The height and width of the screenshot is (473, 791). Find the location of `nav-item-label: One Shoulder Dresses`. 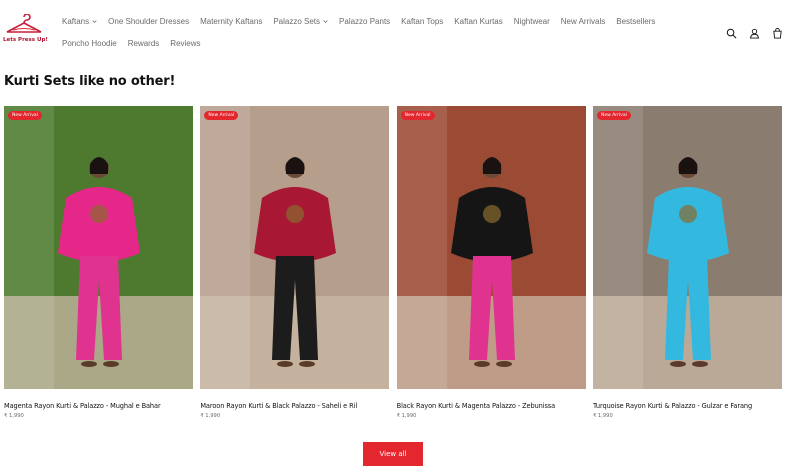

nav-item-label: One Shoulder Dresses is located at coordinates (149, 21).